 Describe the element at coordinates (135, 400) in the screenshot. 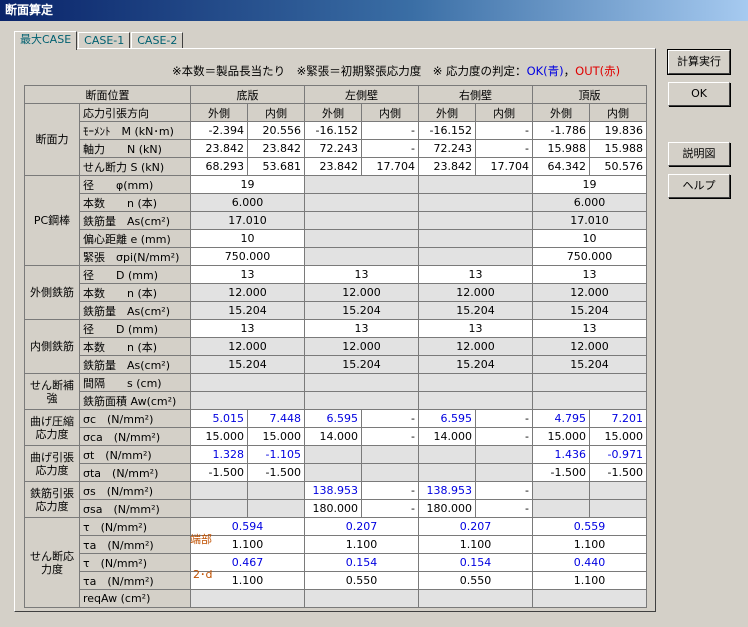

I see `row-label-sr_aw: 鉄筋面積 Aw(cm²)` at that location.